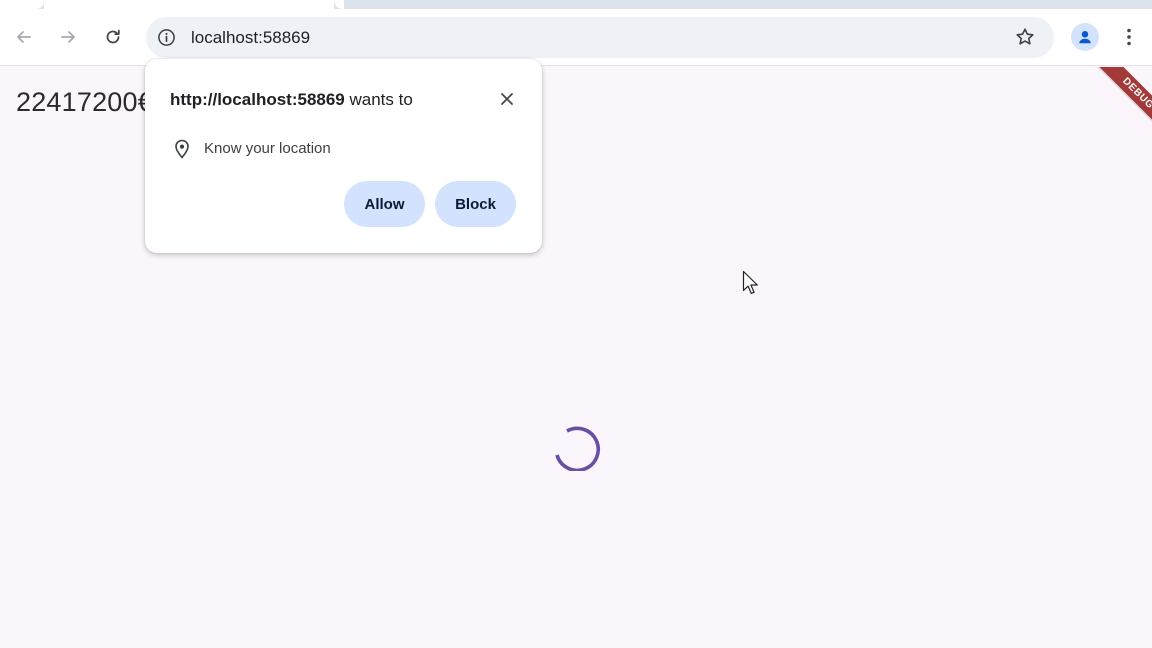  I want to click on person-icon, so click(1085, 37).